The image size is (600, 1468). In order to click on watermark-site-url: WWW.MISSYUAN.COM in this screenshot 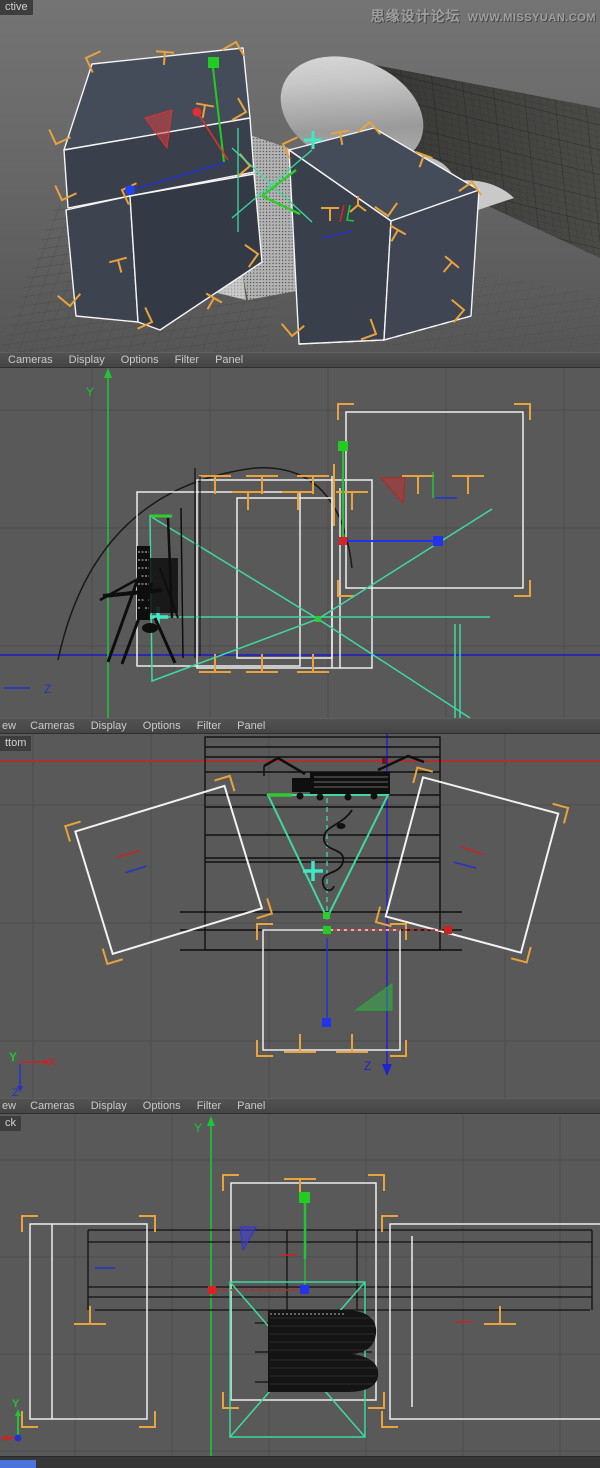, I will do `click(531, 18)`.